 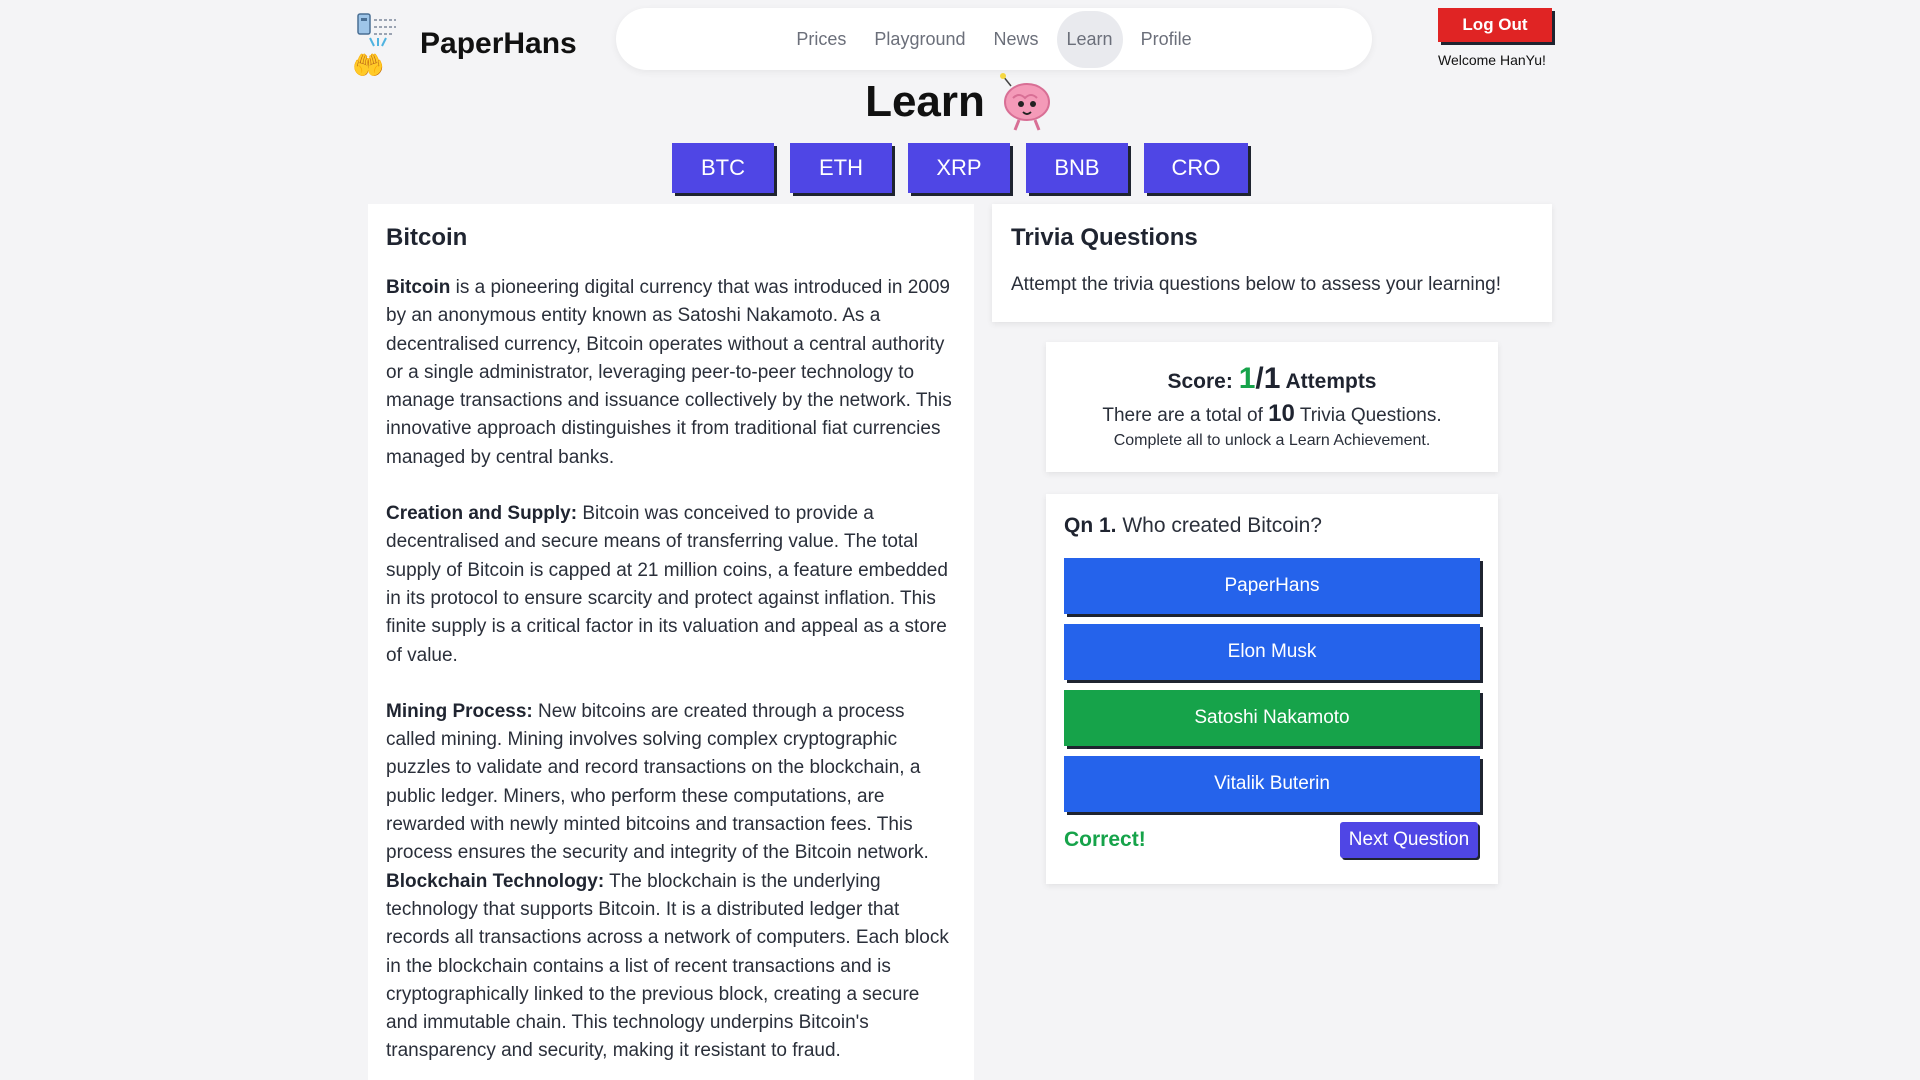 I want to click on coin-tabs: BTC ETH XRP BNB CRO, so click(x=960, y=168).